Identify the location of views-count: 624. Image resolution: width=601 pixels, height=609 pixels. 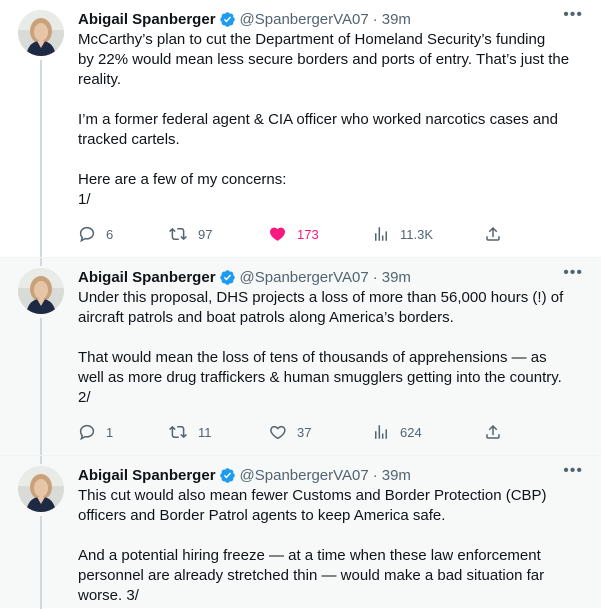
(411, 432).